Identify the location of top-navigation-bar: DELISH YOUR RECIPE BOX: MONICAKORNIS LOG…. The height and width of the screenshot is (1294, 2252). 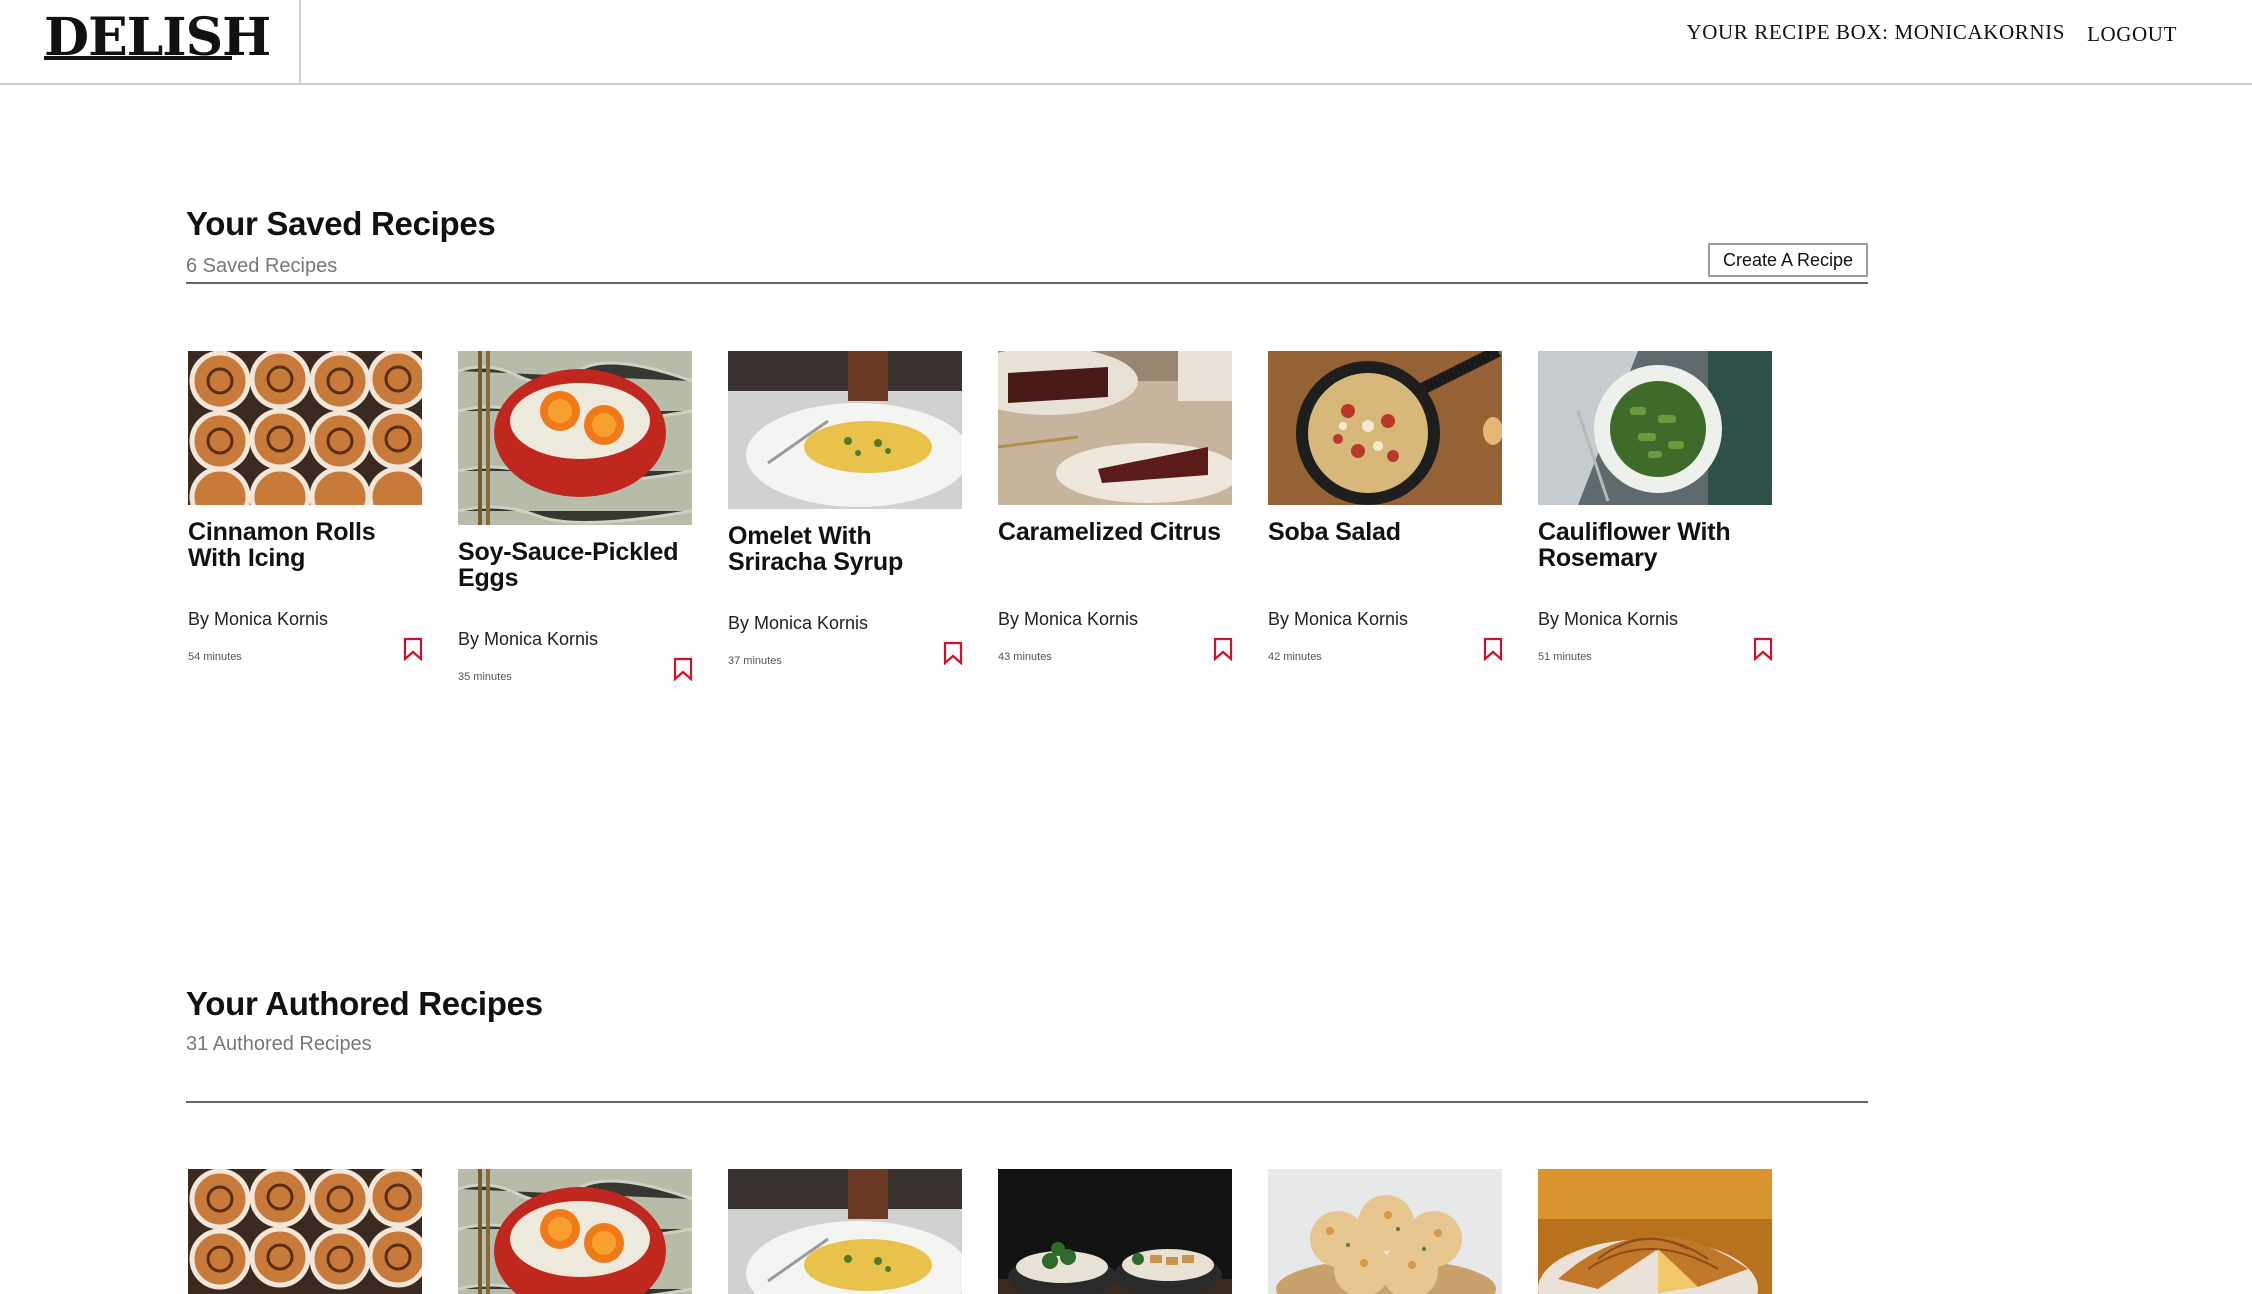
(1126, 42).